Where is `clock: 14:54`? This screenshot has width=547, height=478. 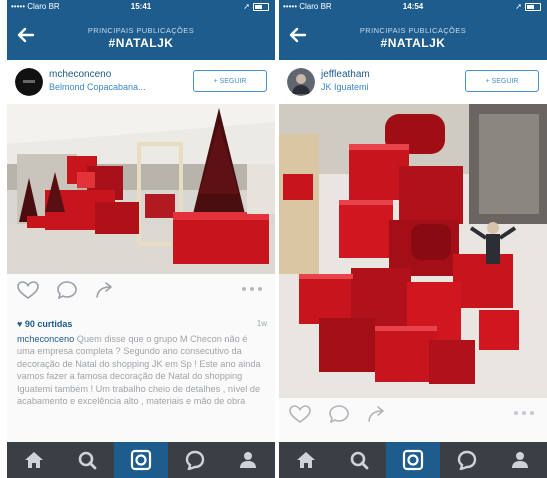
clock: 14:54 is located at coordinates (413, 6).